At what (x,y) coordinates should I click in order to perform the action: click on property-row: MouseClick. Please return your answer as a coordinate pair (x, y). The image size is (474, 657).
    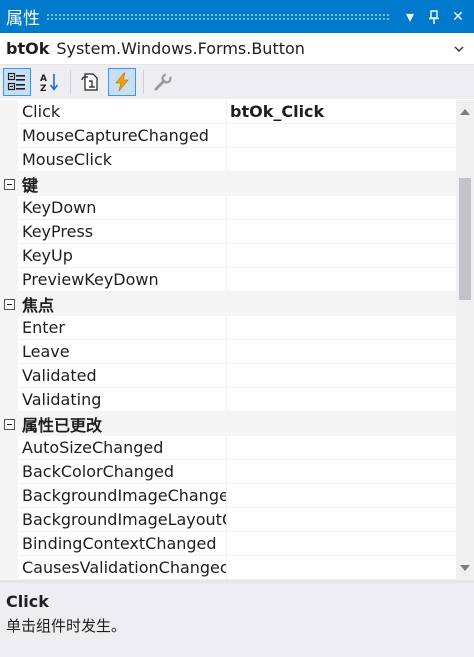
    Looking at the image, I should click on (228, 160).